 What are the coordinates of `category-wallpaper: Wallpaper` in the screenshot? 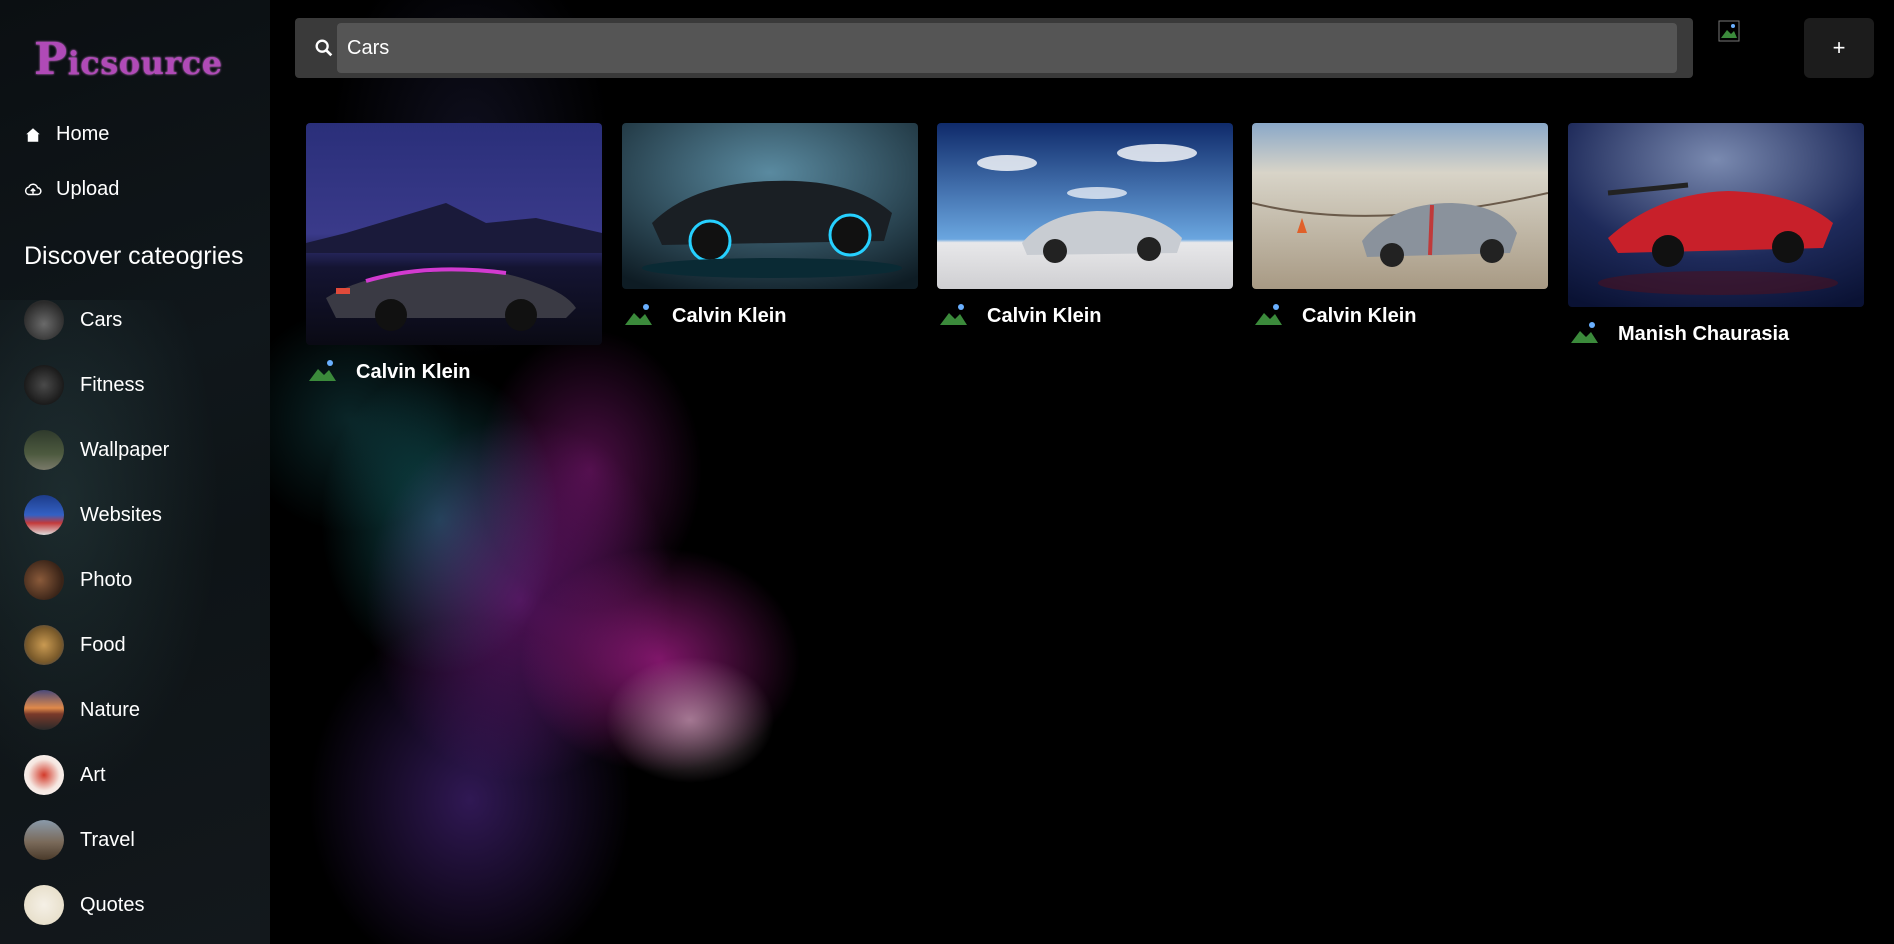 It's located at (96, 450).